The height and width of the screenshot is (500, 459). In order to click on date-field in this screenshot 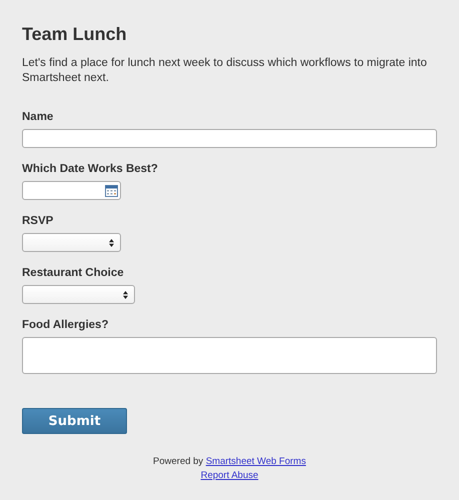, I will do `click(71, 190)`.